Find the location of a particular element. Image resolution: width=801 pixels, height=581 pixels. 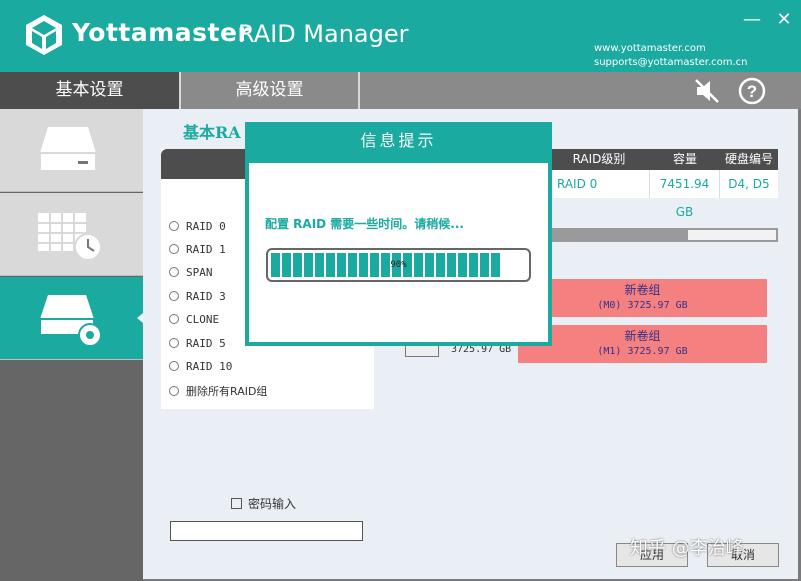

column-header-disk-id: 硬盘编号 is located at coordinates (749, 159).